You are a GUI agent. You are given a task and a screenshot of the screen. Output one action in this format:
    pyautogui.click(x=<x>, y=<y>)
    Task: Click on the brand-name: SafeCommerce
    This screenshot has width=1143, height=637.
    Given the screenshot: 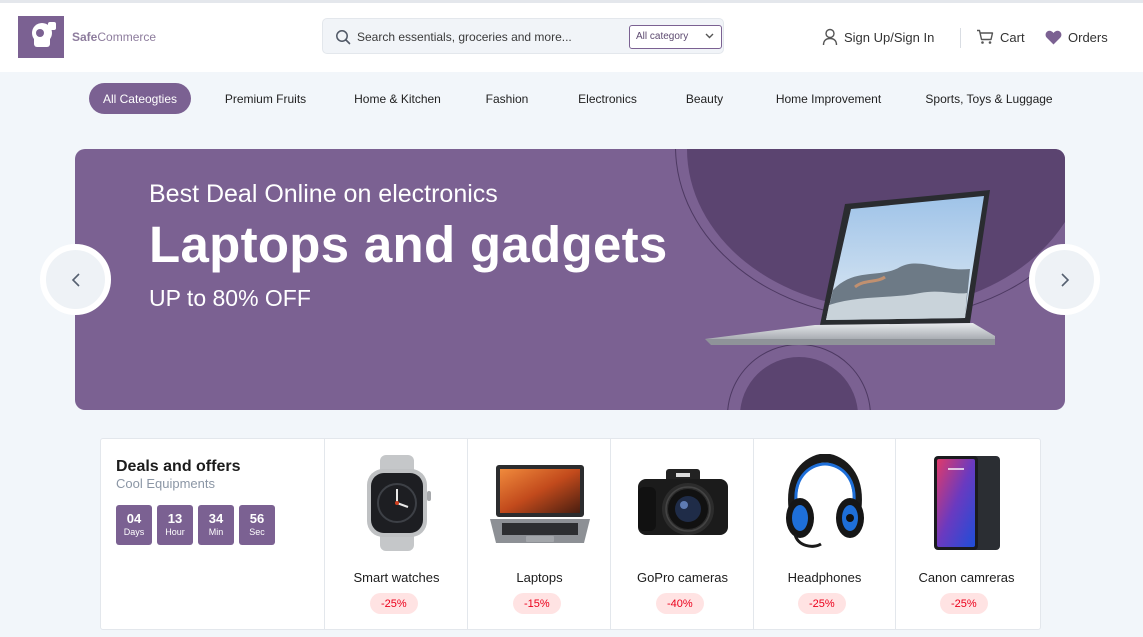 What is the action you would take?
    pyautogui.click(x=114, y=37)
    